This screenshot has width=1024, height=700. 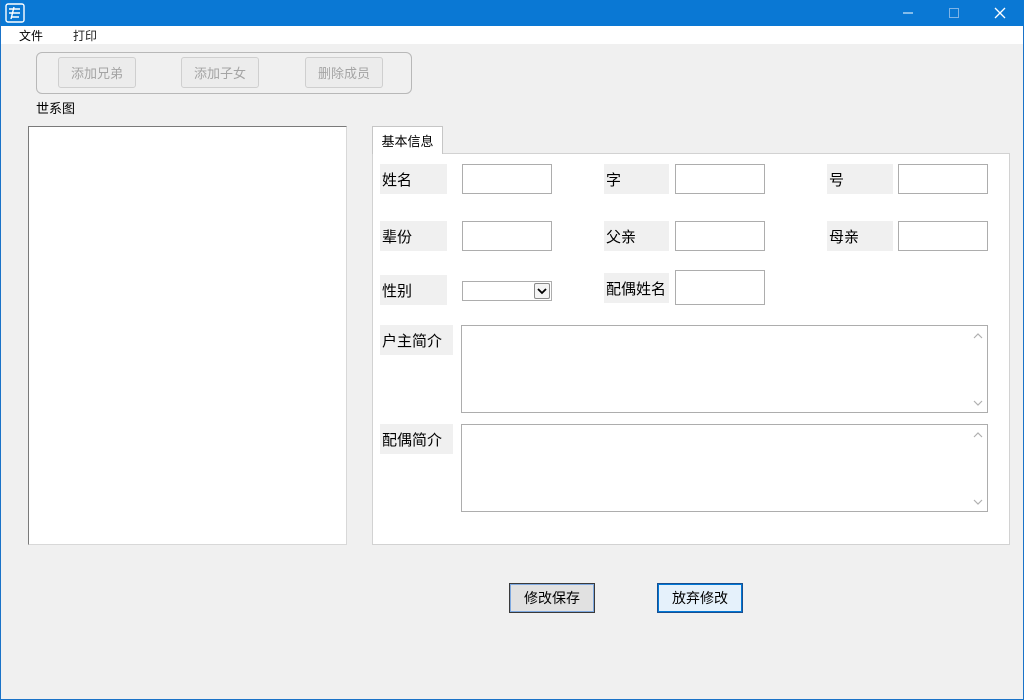 What do you see at coordinates (720, 236) in the screenshot?
I see `father-input` at bounding box center [720, 236].